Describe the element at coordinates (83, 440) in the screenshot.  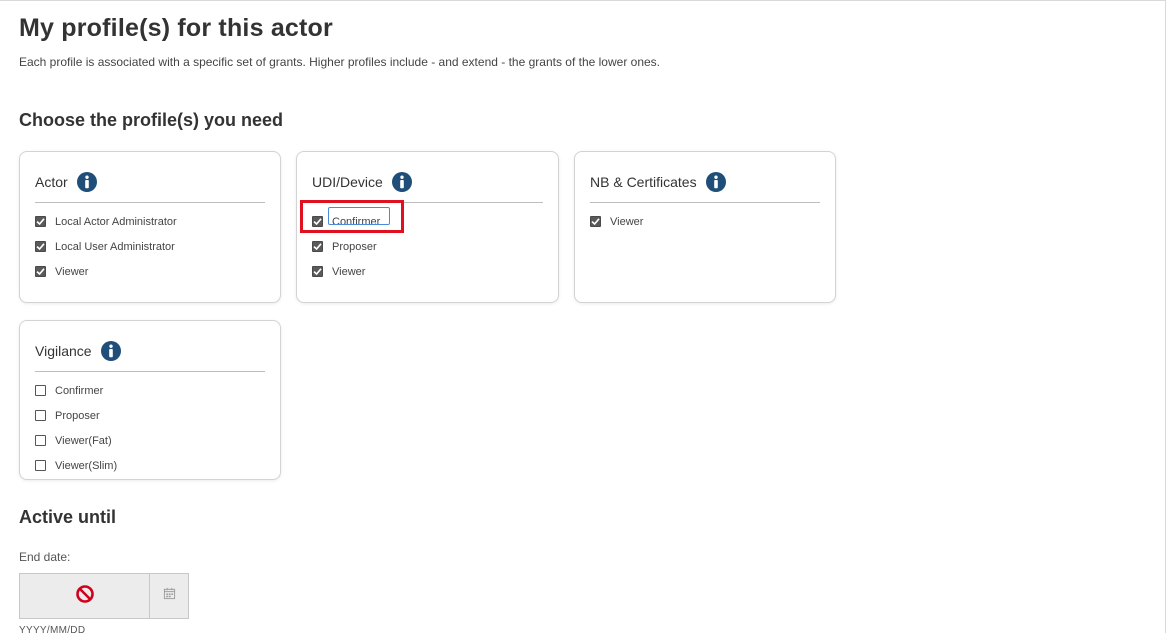
I see `checkbox-label: Viewer(Fat)` at that location.